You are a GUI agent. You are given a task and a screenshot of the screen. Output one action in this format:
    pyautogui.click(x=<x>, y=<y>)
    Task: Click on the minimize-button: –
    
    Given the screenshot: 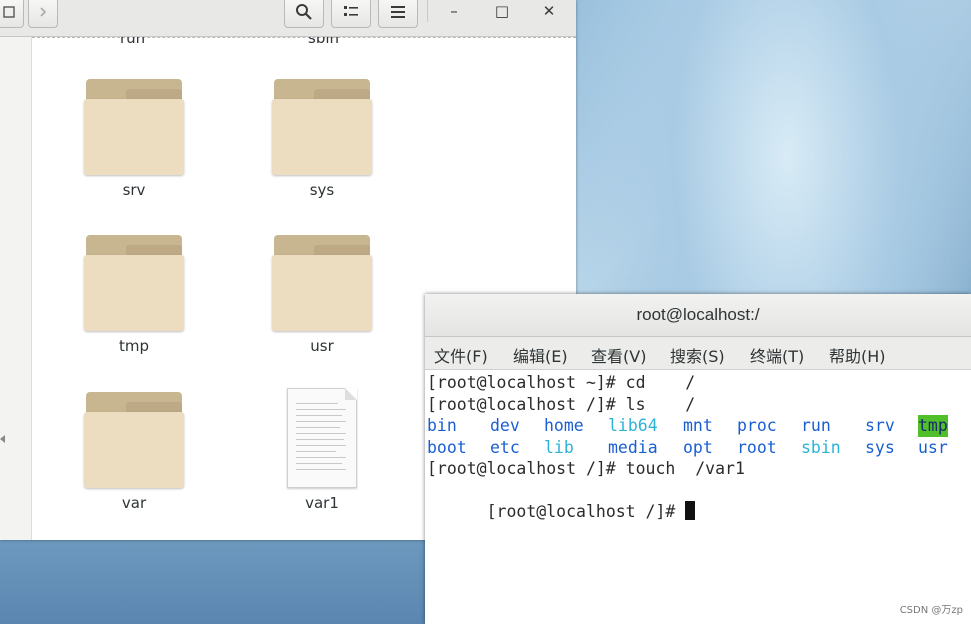 What is the action you would take?
    pyautogui.click(x=454, y=11)
    